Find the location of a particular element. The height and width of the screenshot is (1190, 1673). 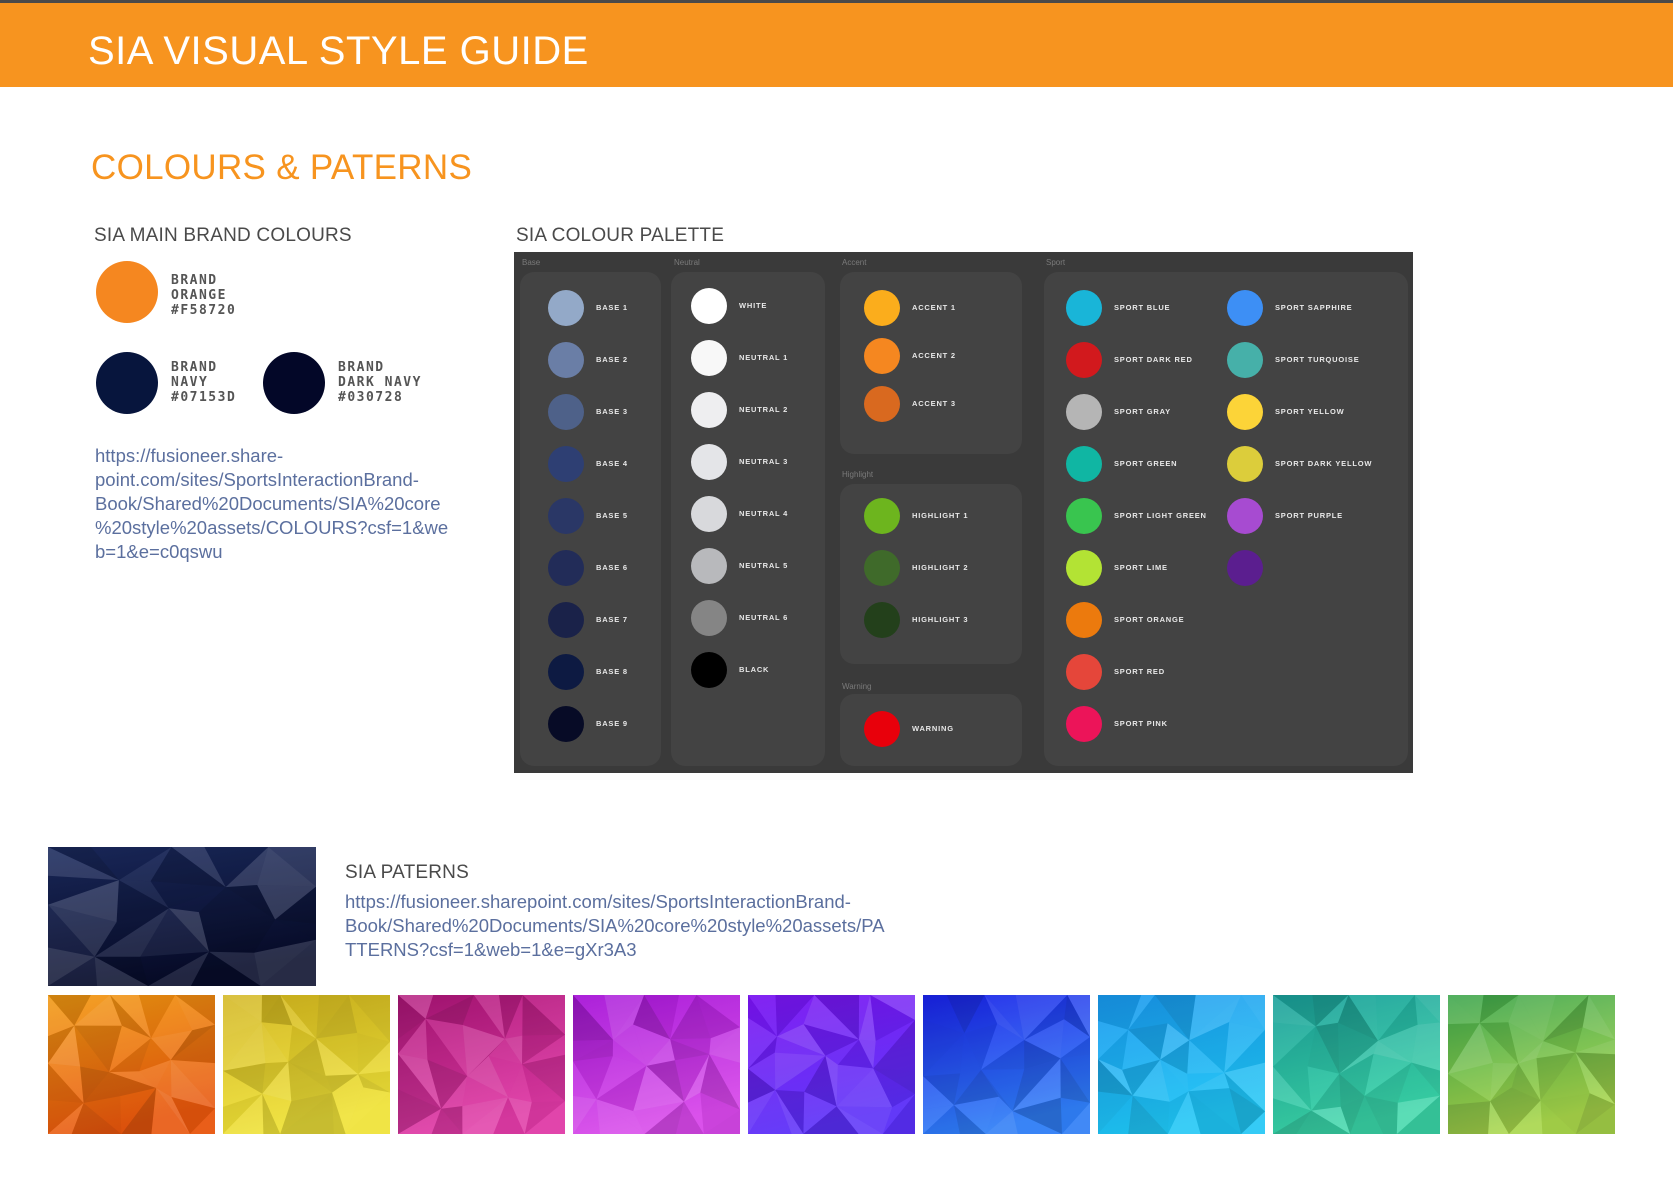

palette-label: SPORT GRAY is located at coordinates (1142, 411).